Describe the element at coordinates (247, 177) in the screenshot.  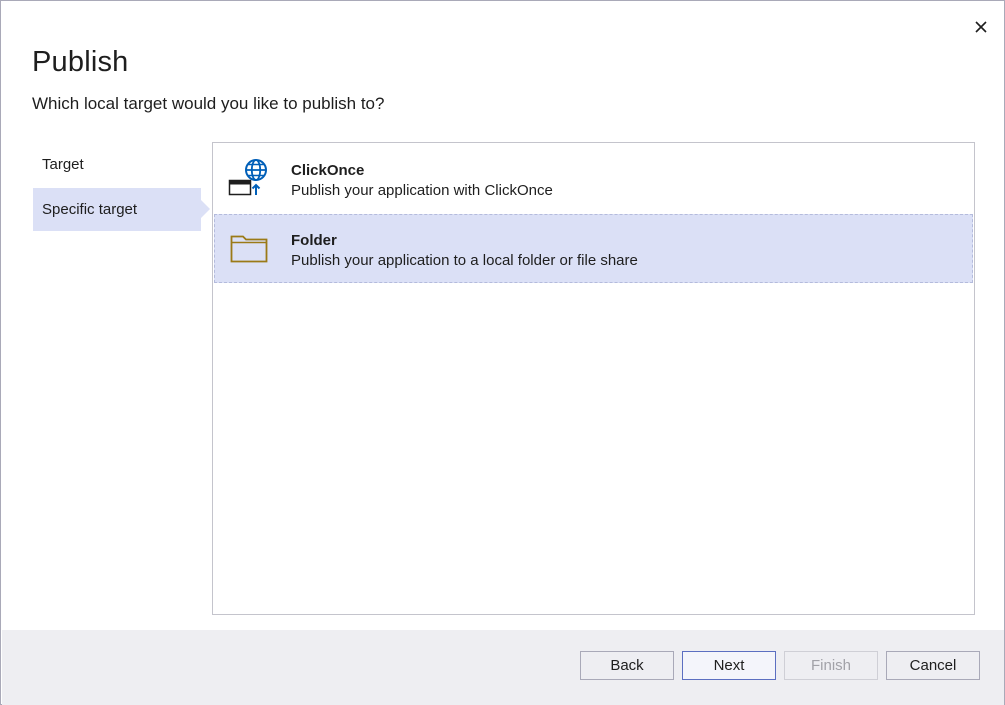
I see `clickonce-icon` at that location.